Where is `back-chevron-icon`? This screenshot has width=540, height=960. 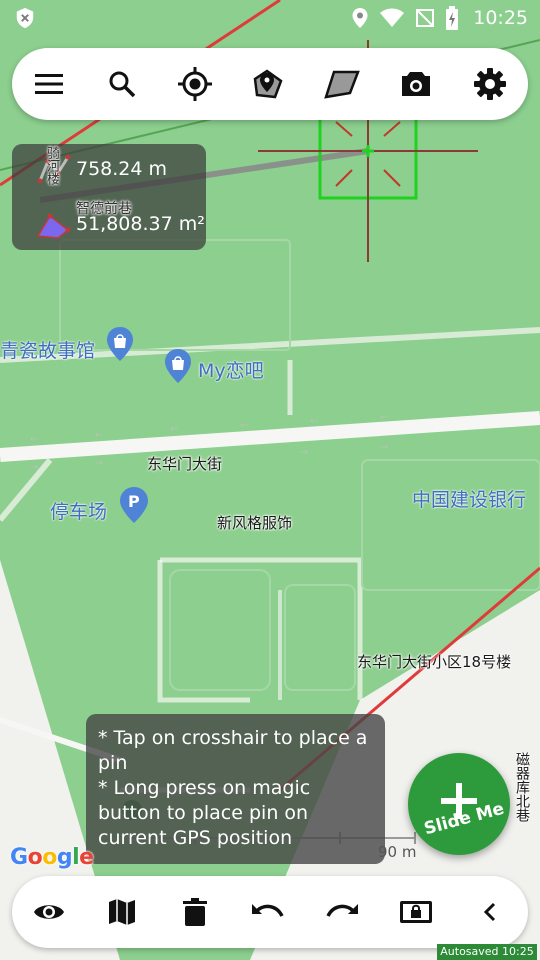 back-chevron-icon is located at coordinates (489, 912).